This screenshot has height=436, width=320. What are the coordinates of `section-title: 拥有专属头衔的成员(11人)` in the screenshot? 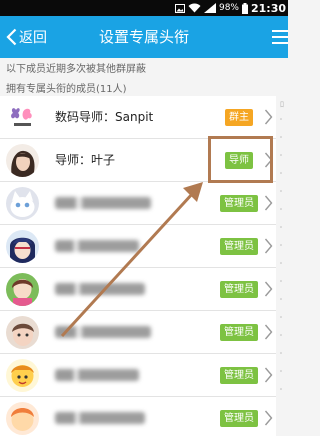 It's located at (66, 89).